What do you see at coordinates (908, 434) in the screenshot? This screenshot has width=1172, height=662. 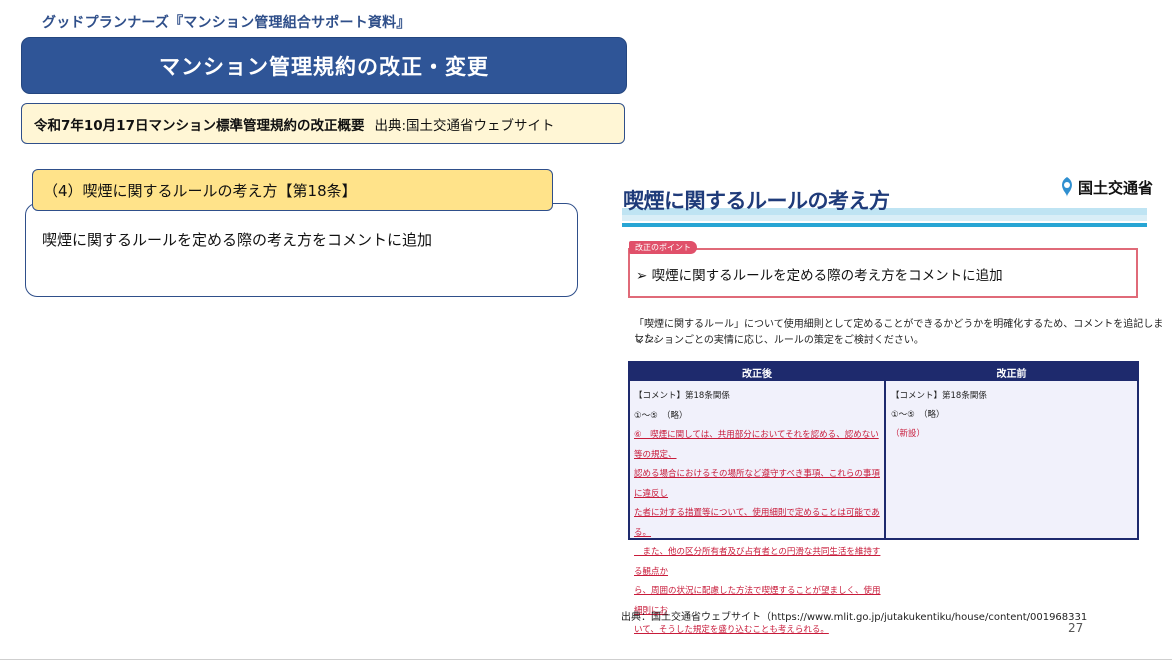 I see `table-line-new: （新設）` at bounding box center [908, 434].